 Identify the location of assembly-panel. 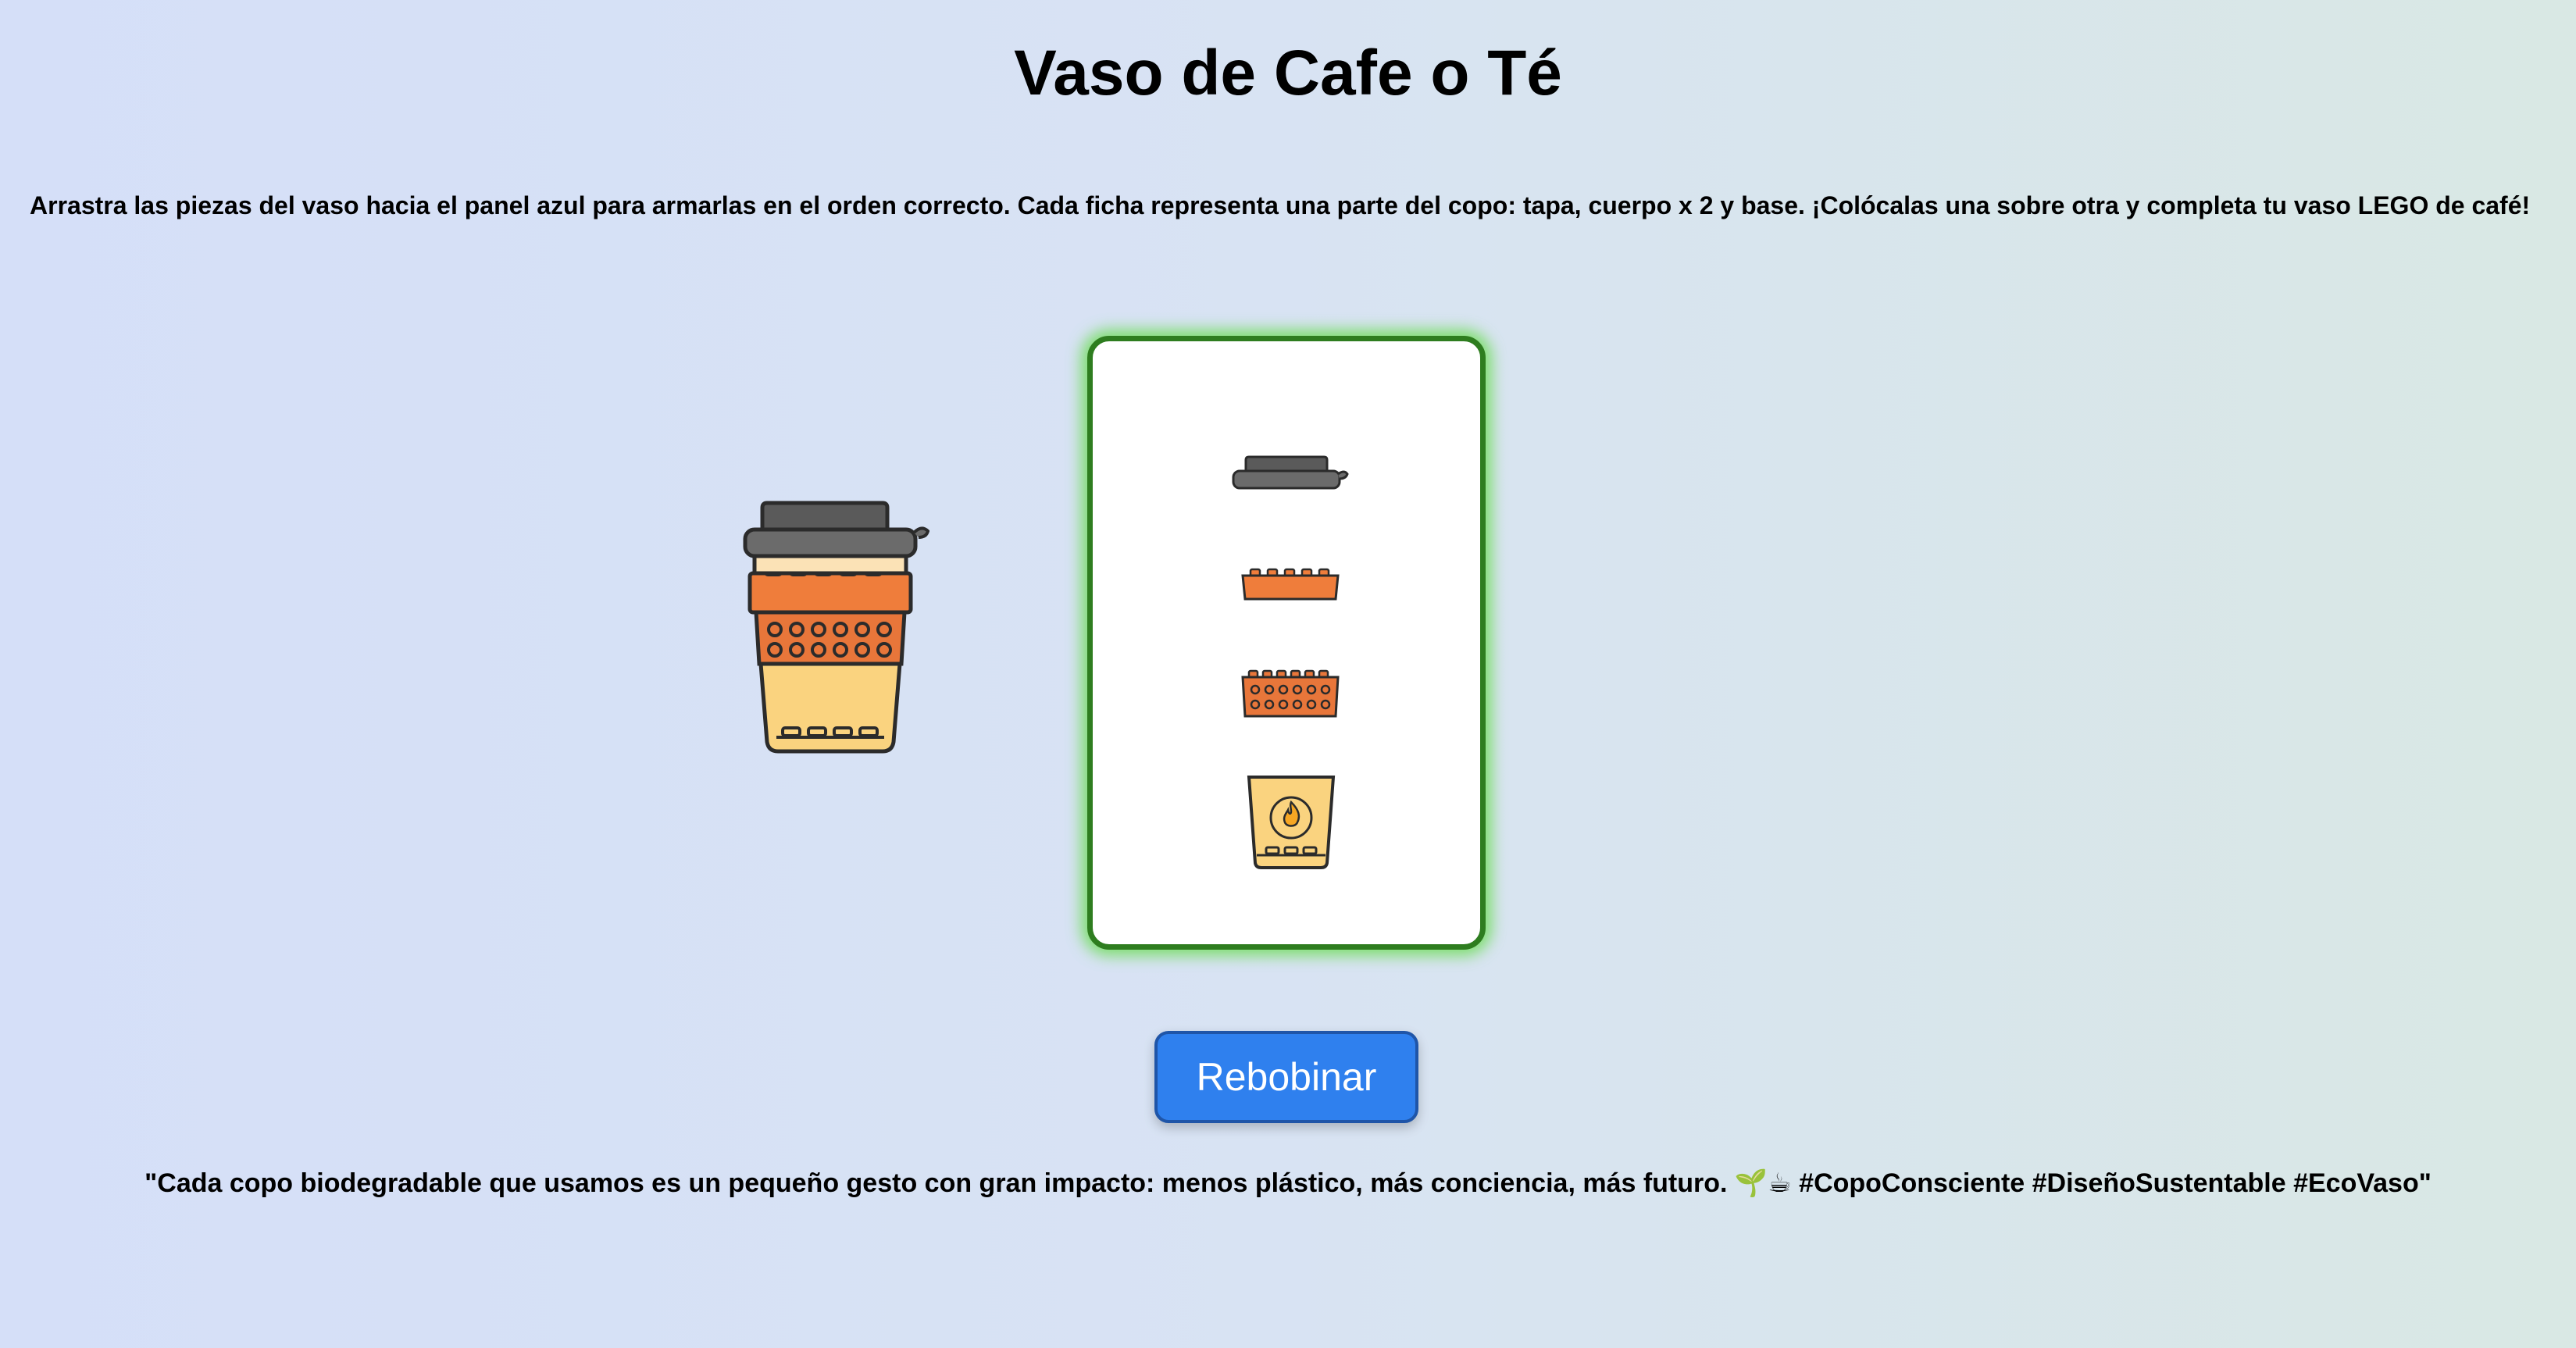
(1286, 643).